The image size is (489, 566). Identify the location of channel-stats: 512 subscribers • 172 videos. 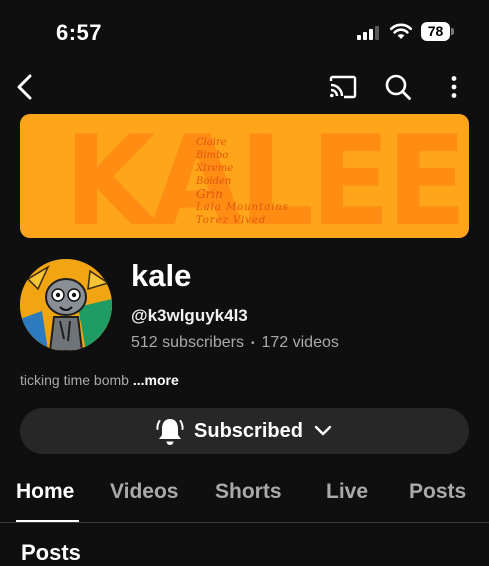
(235, 343).